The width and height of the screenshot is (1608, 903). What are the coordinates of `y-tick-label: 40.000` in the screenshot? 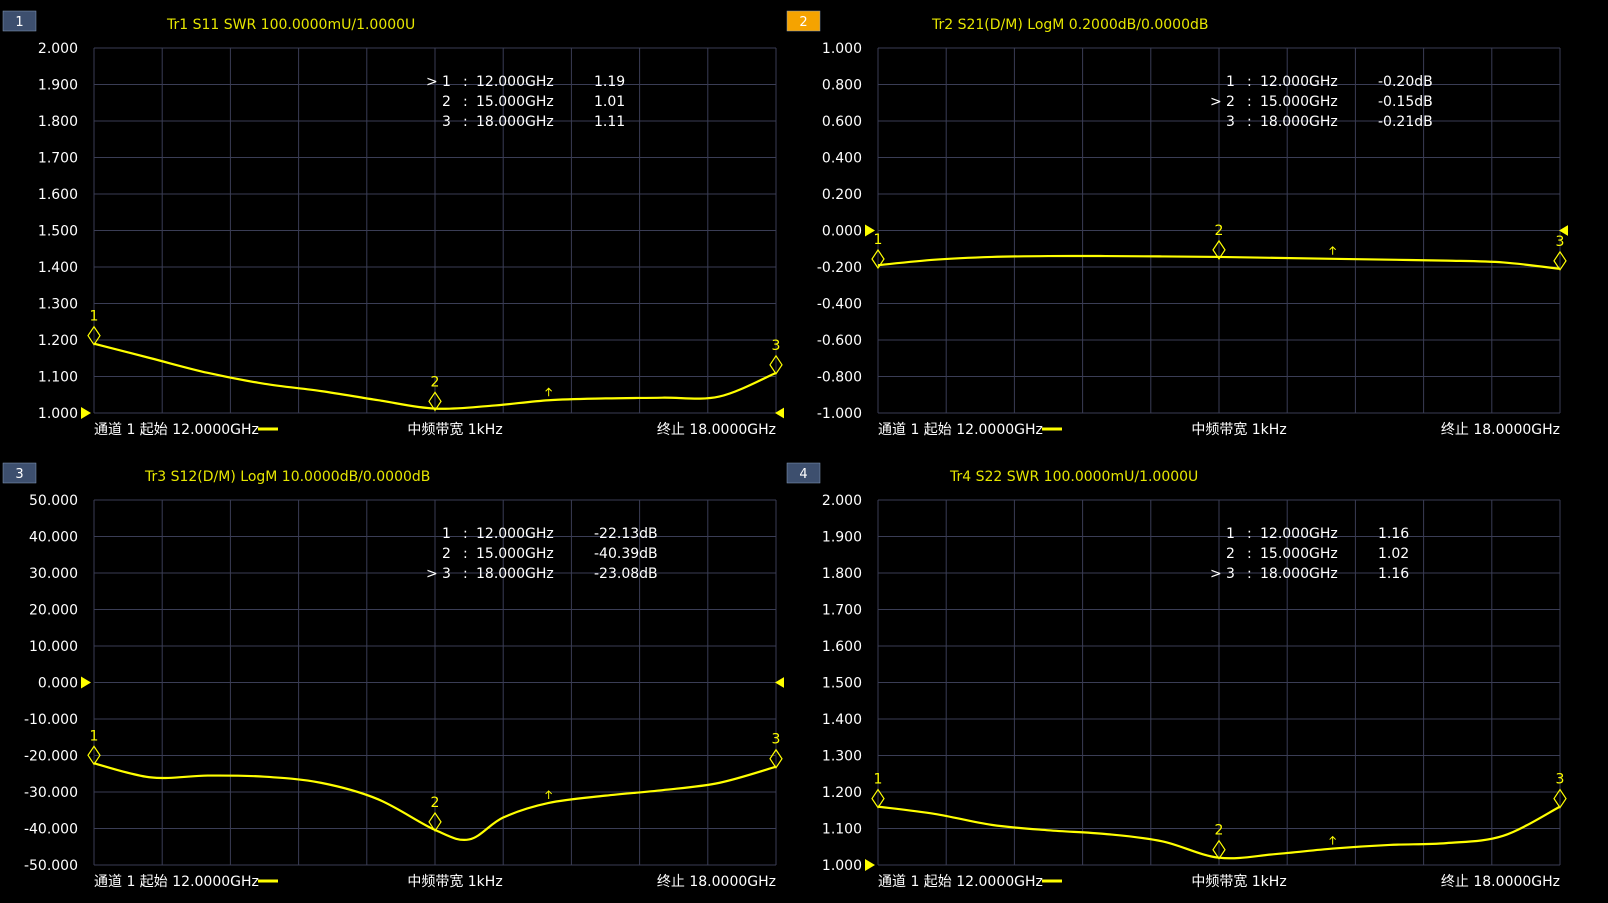 It's located at (53, 538).